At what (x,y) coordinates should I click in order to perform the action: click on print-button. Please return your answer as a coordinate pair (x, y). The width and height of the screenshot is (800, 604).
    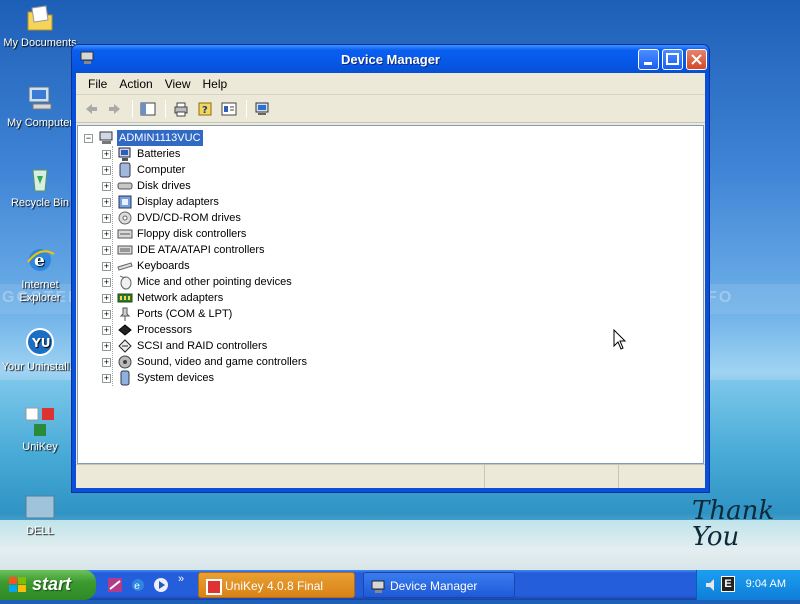
    Looking at the image, I should click on (181, 109).